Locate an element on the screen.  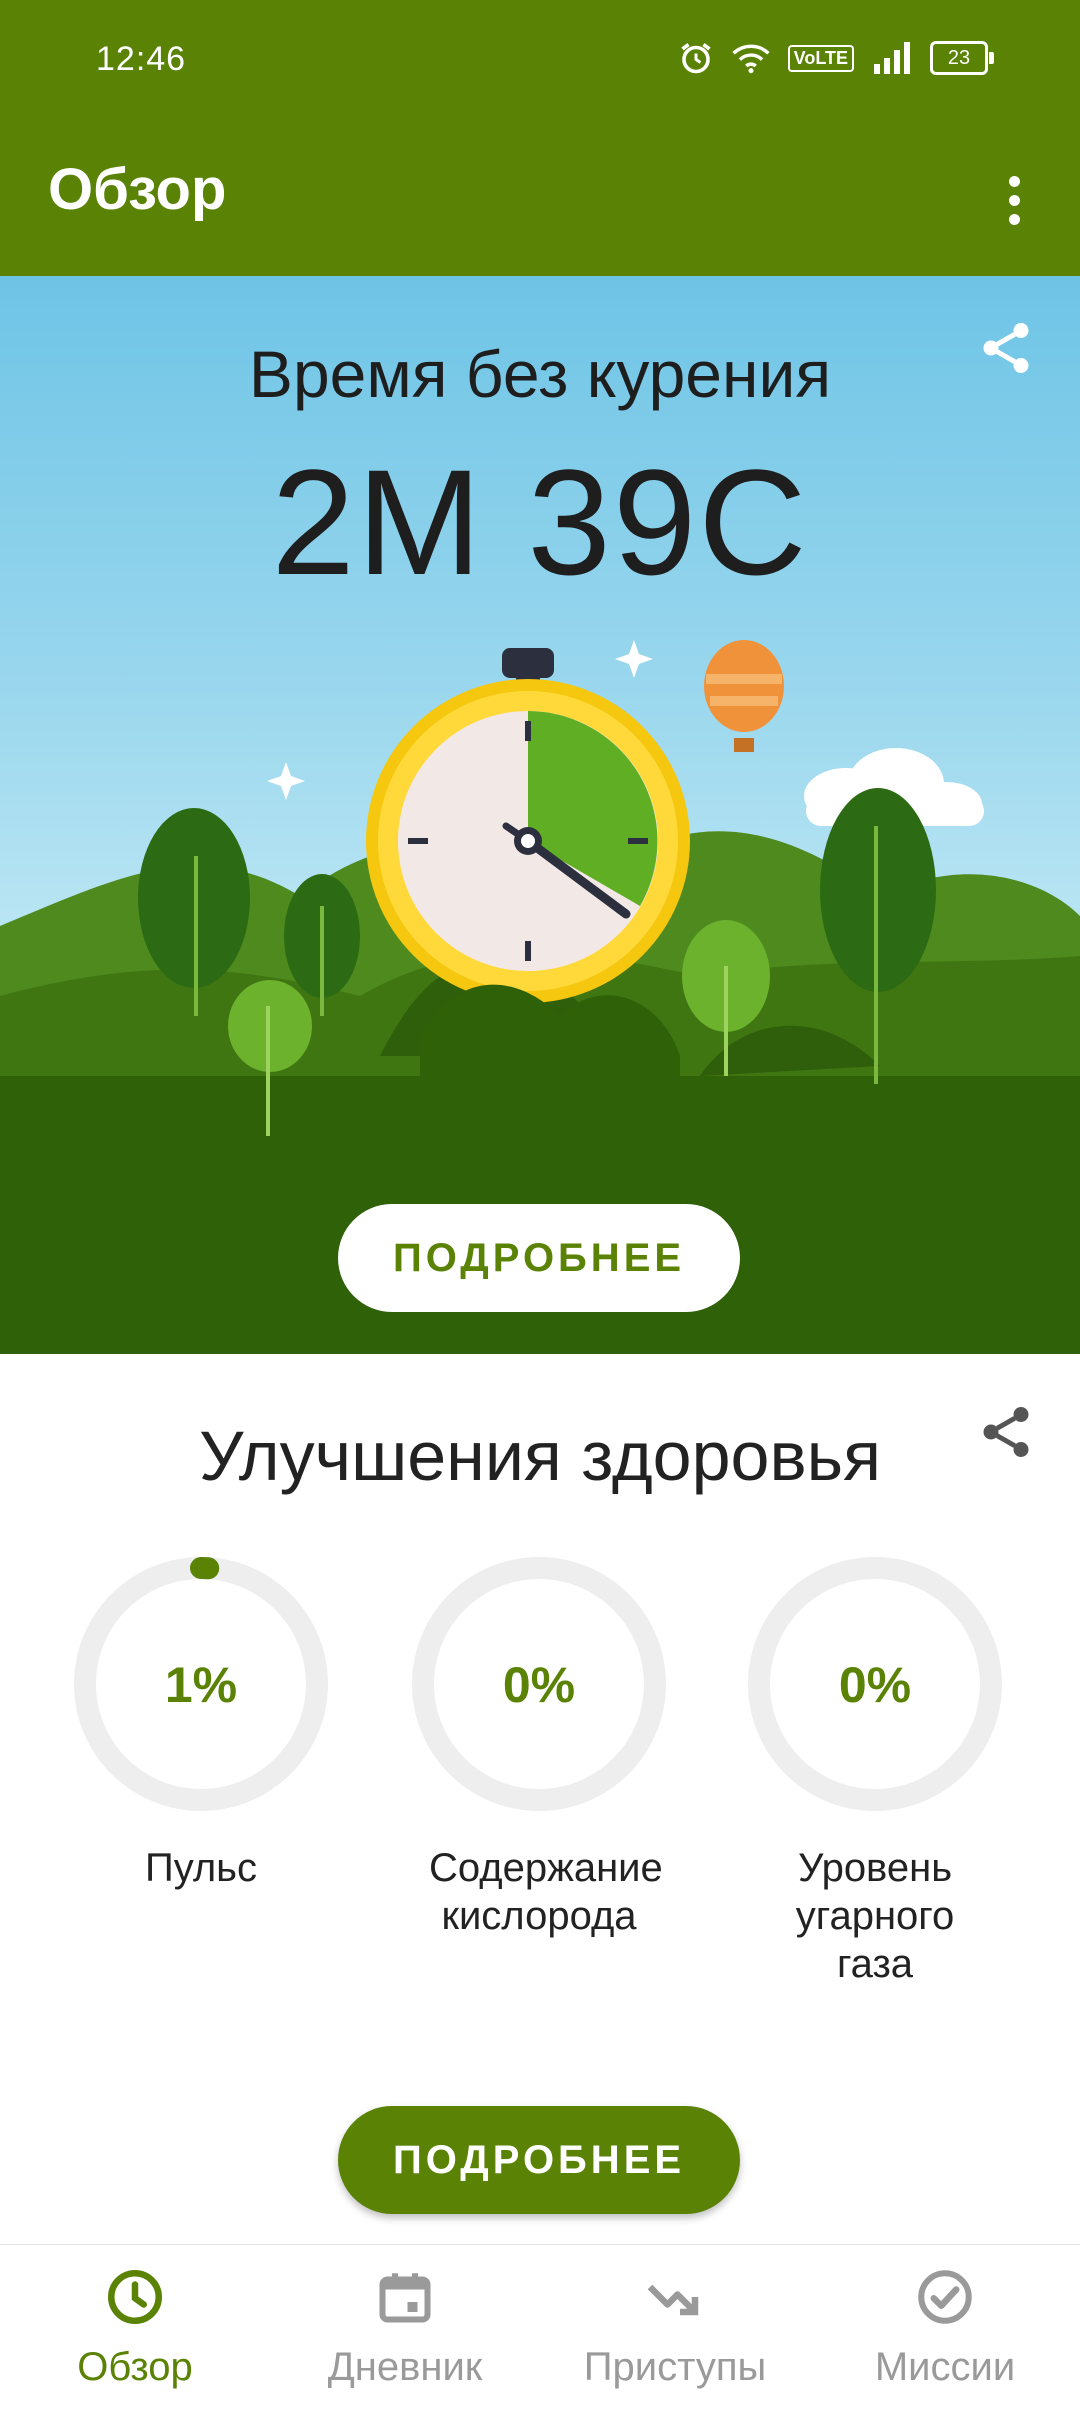
pulse-progress-ring: 1% is located at coordinates (201, 1684).